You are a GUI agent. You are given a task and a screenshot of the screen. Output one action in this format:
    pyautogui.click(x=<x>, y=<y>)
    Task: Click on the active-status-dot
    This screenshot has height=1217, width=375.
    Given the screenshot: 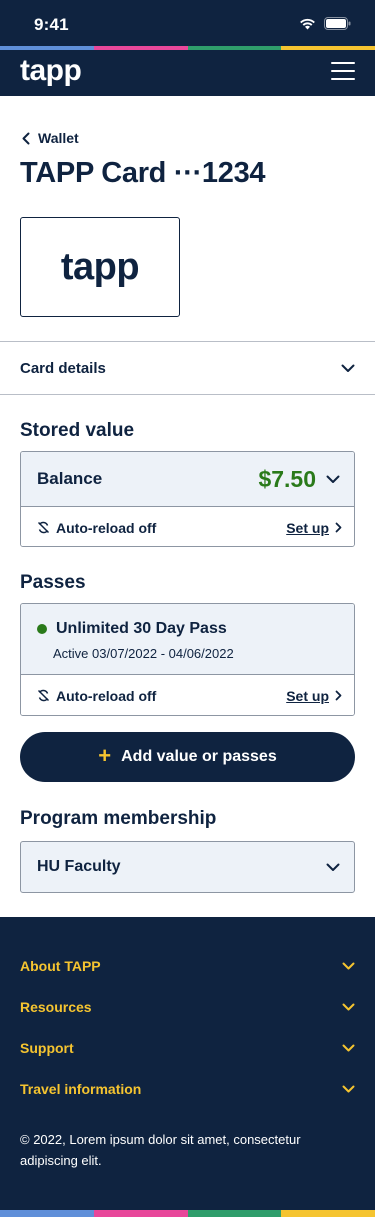 What is the action you would take?
    pyautogui.click(x=42, y=629)
    